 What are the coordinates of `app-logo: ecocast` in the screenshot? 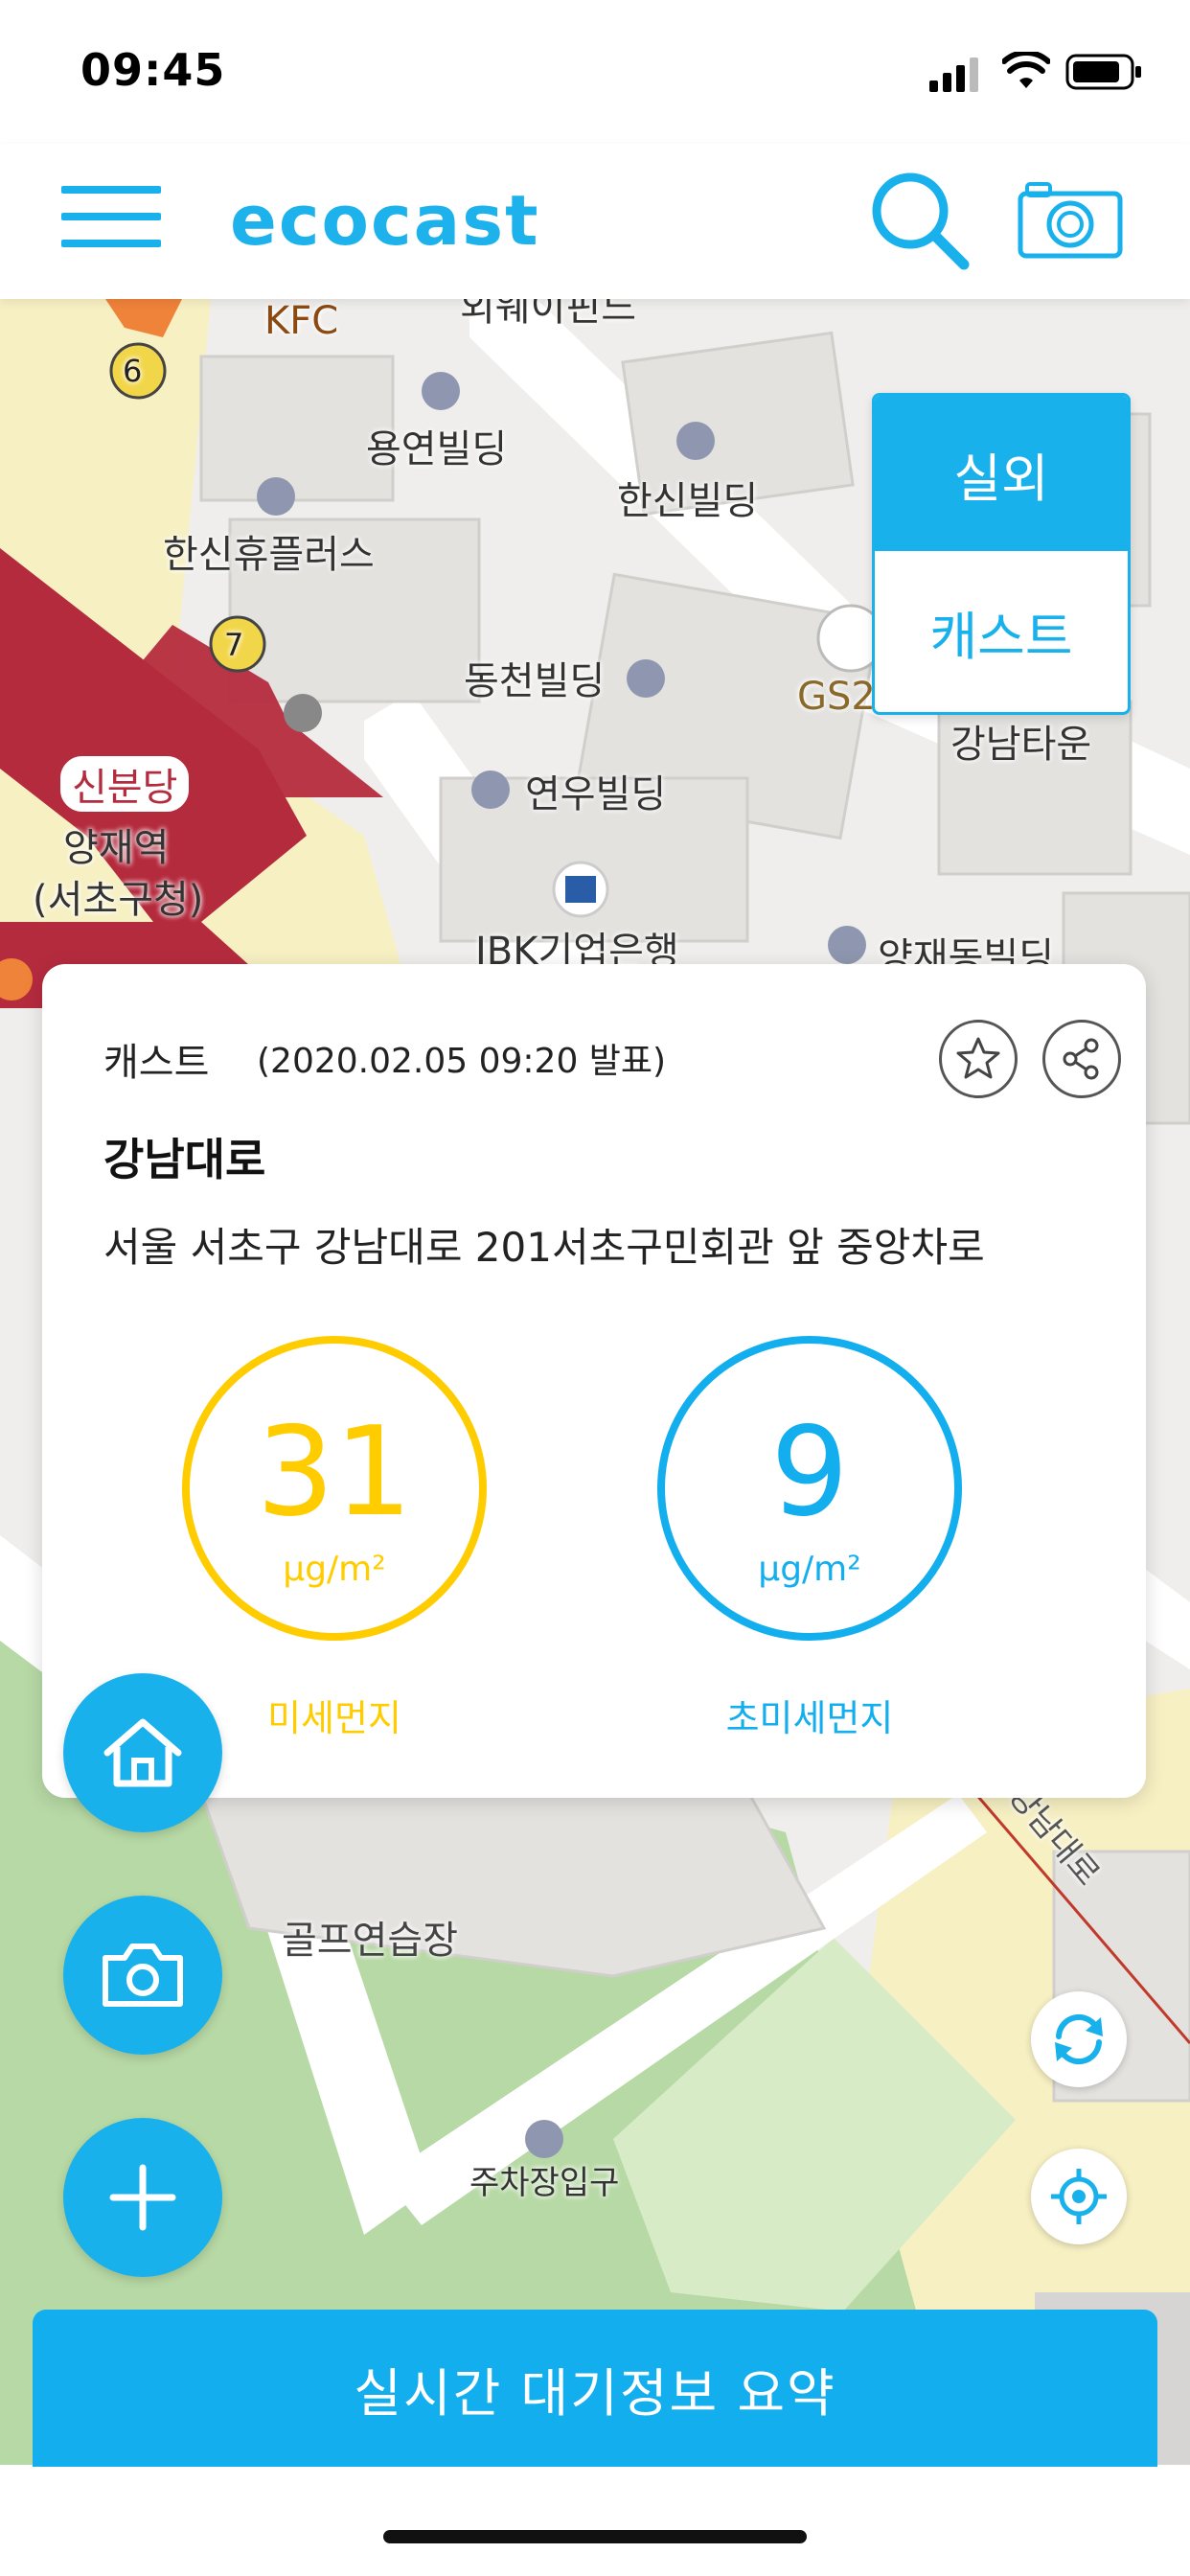 It's located at (385, 220).